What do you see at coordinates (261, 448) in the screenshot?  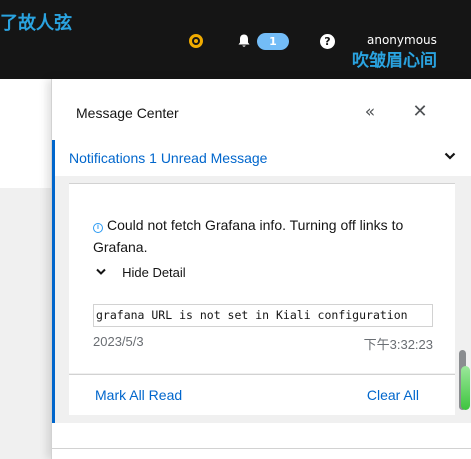 I see `divider` at bounding box center [261, 448].